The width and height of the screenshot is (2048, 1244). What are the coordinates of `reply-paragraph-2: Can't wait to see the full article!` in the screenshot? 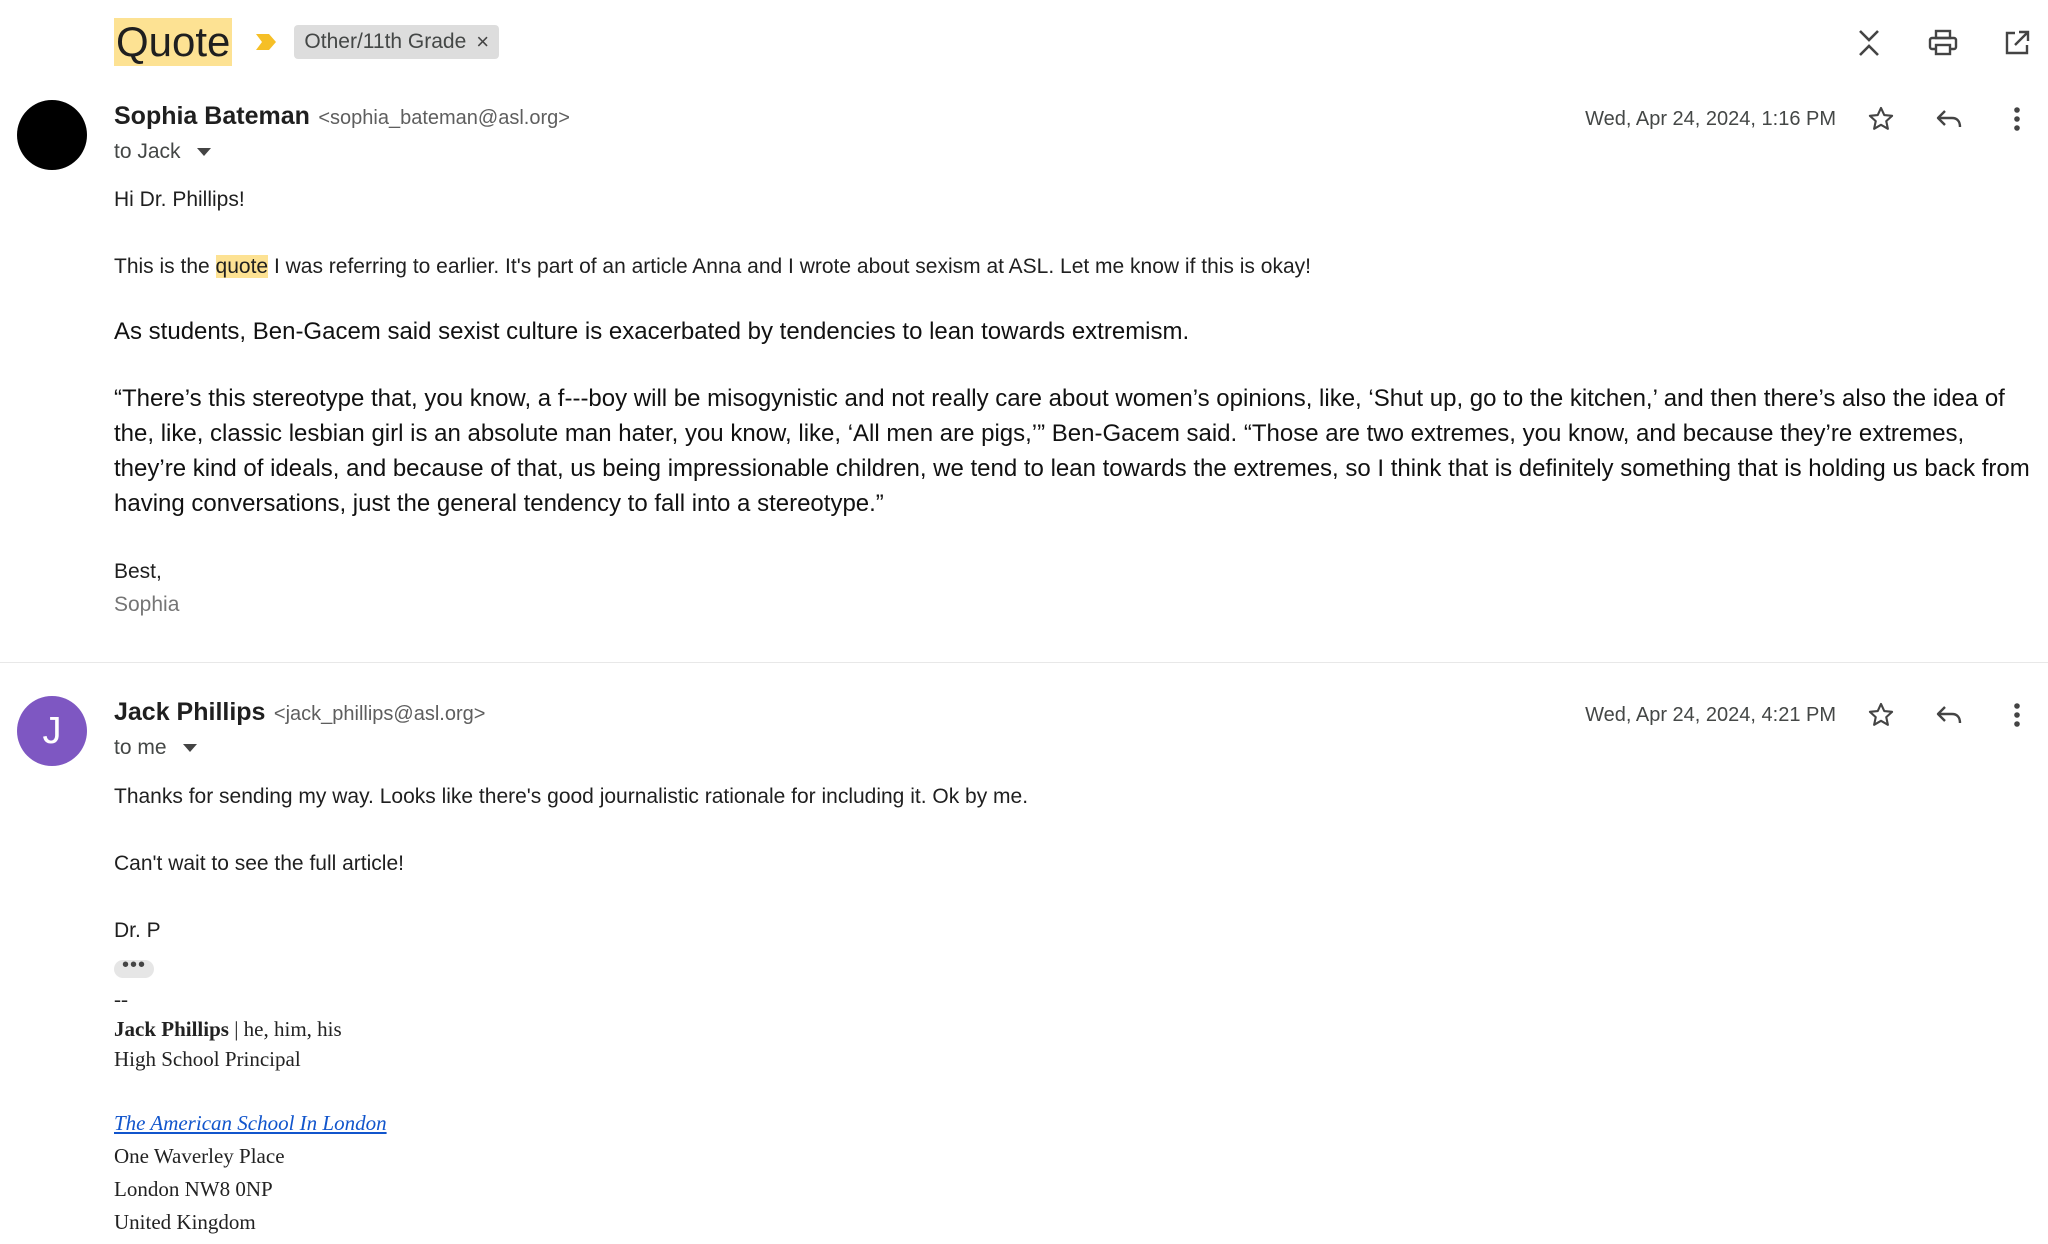 It's located at (259, 863).